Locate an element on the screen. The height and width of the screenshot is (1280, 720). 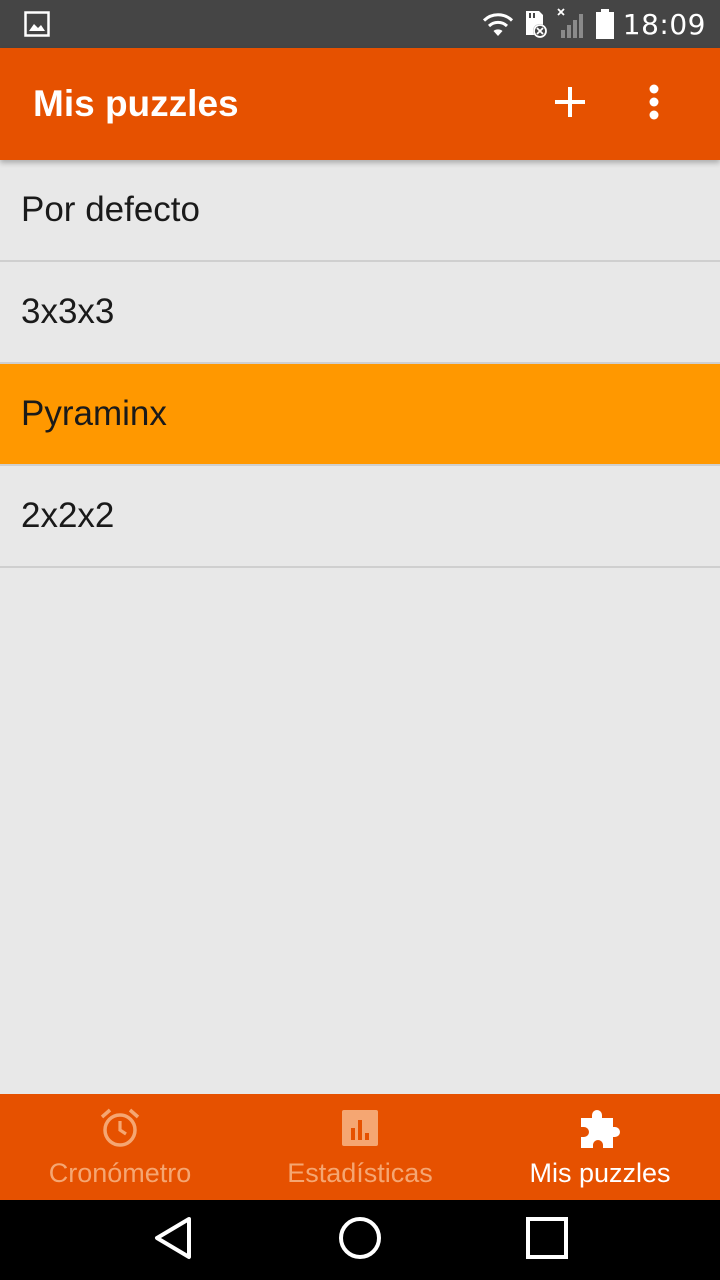
home-icon is located at coordinates (360, 1240).